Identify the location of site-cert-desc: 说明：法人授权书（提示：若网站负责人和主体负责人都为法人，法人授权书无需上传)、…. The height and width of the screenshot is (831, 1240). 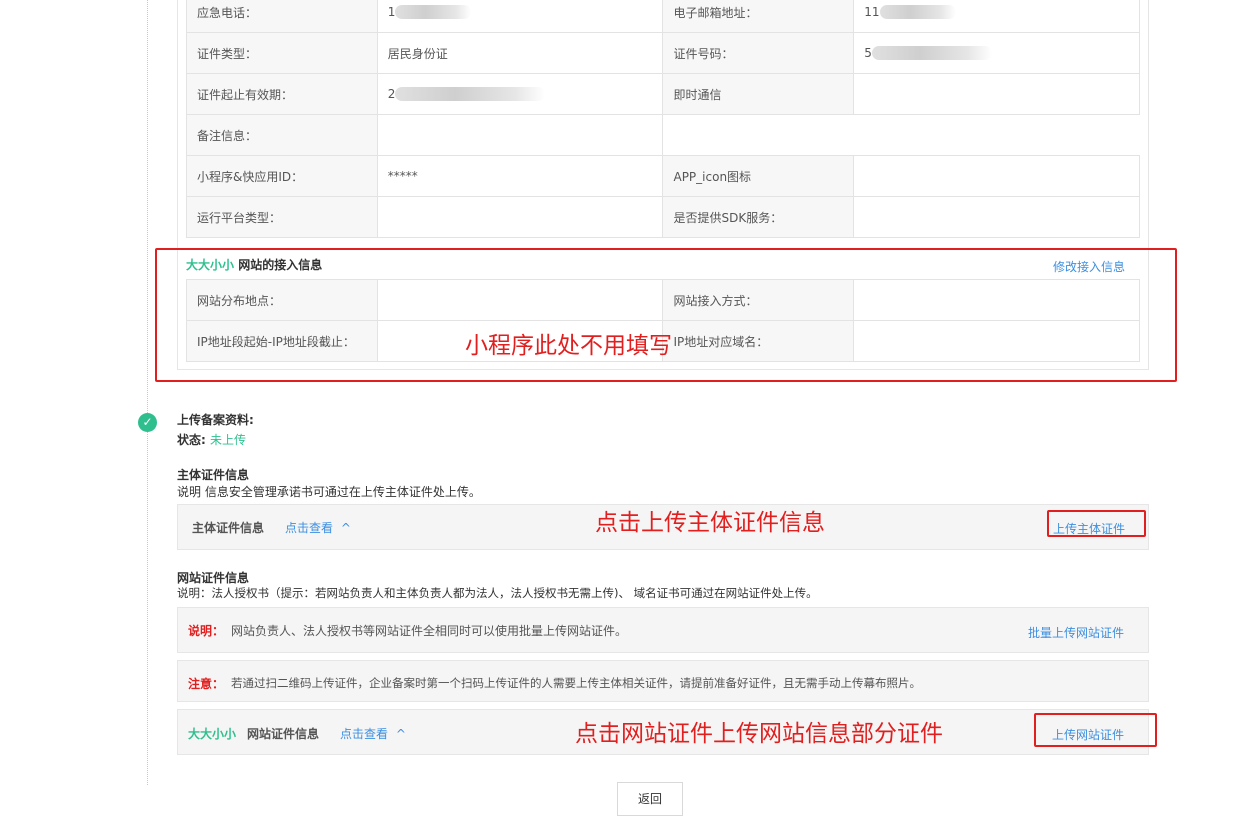
(497, 593).